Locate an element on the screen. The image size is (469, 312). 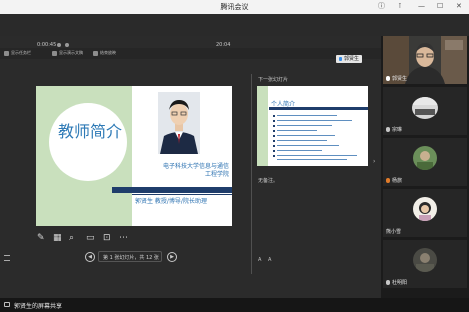
speaker-notes: 无备注。 is located at coordinates (268, 181).